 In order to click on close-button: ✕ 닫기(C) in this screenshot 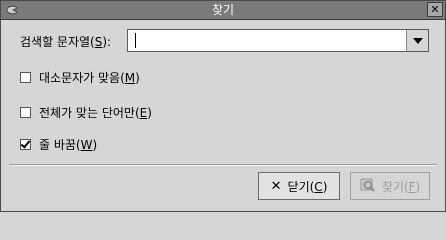, I will do `click(299, 186)`.